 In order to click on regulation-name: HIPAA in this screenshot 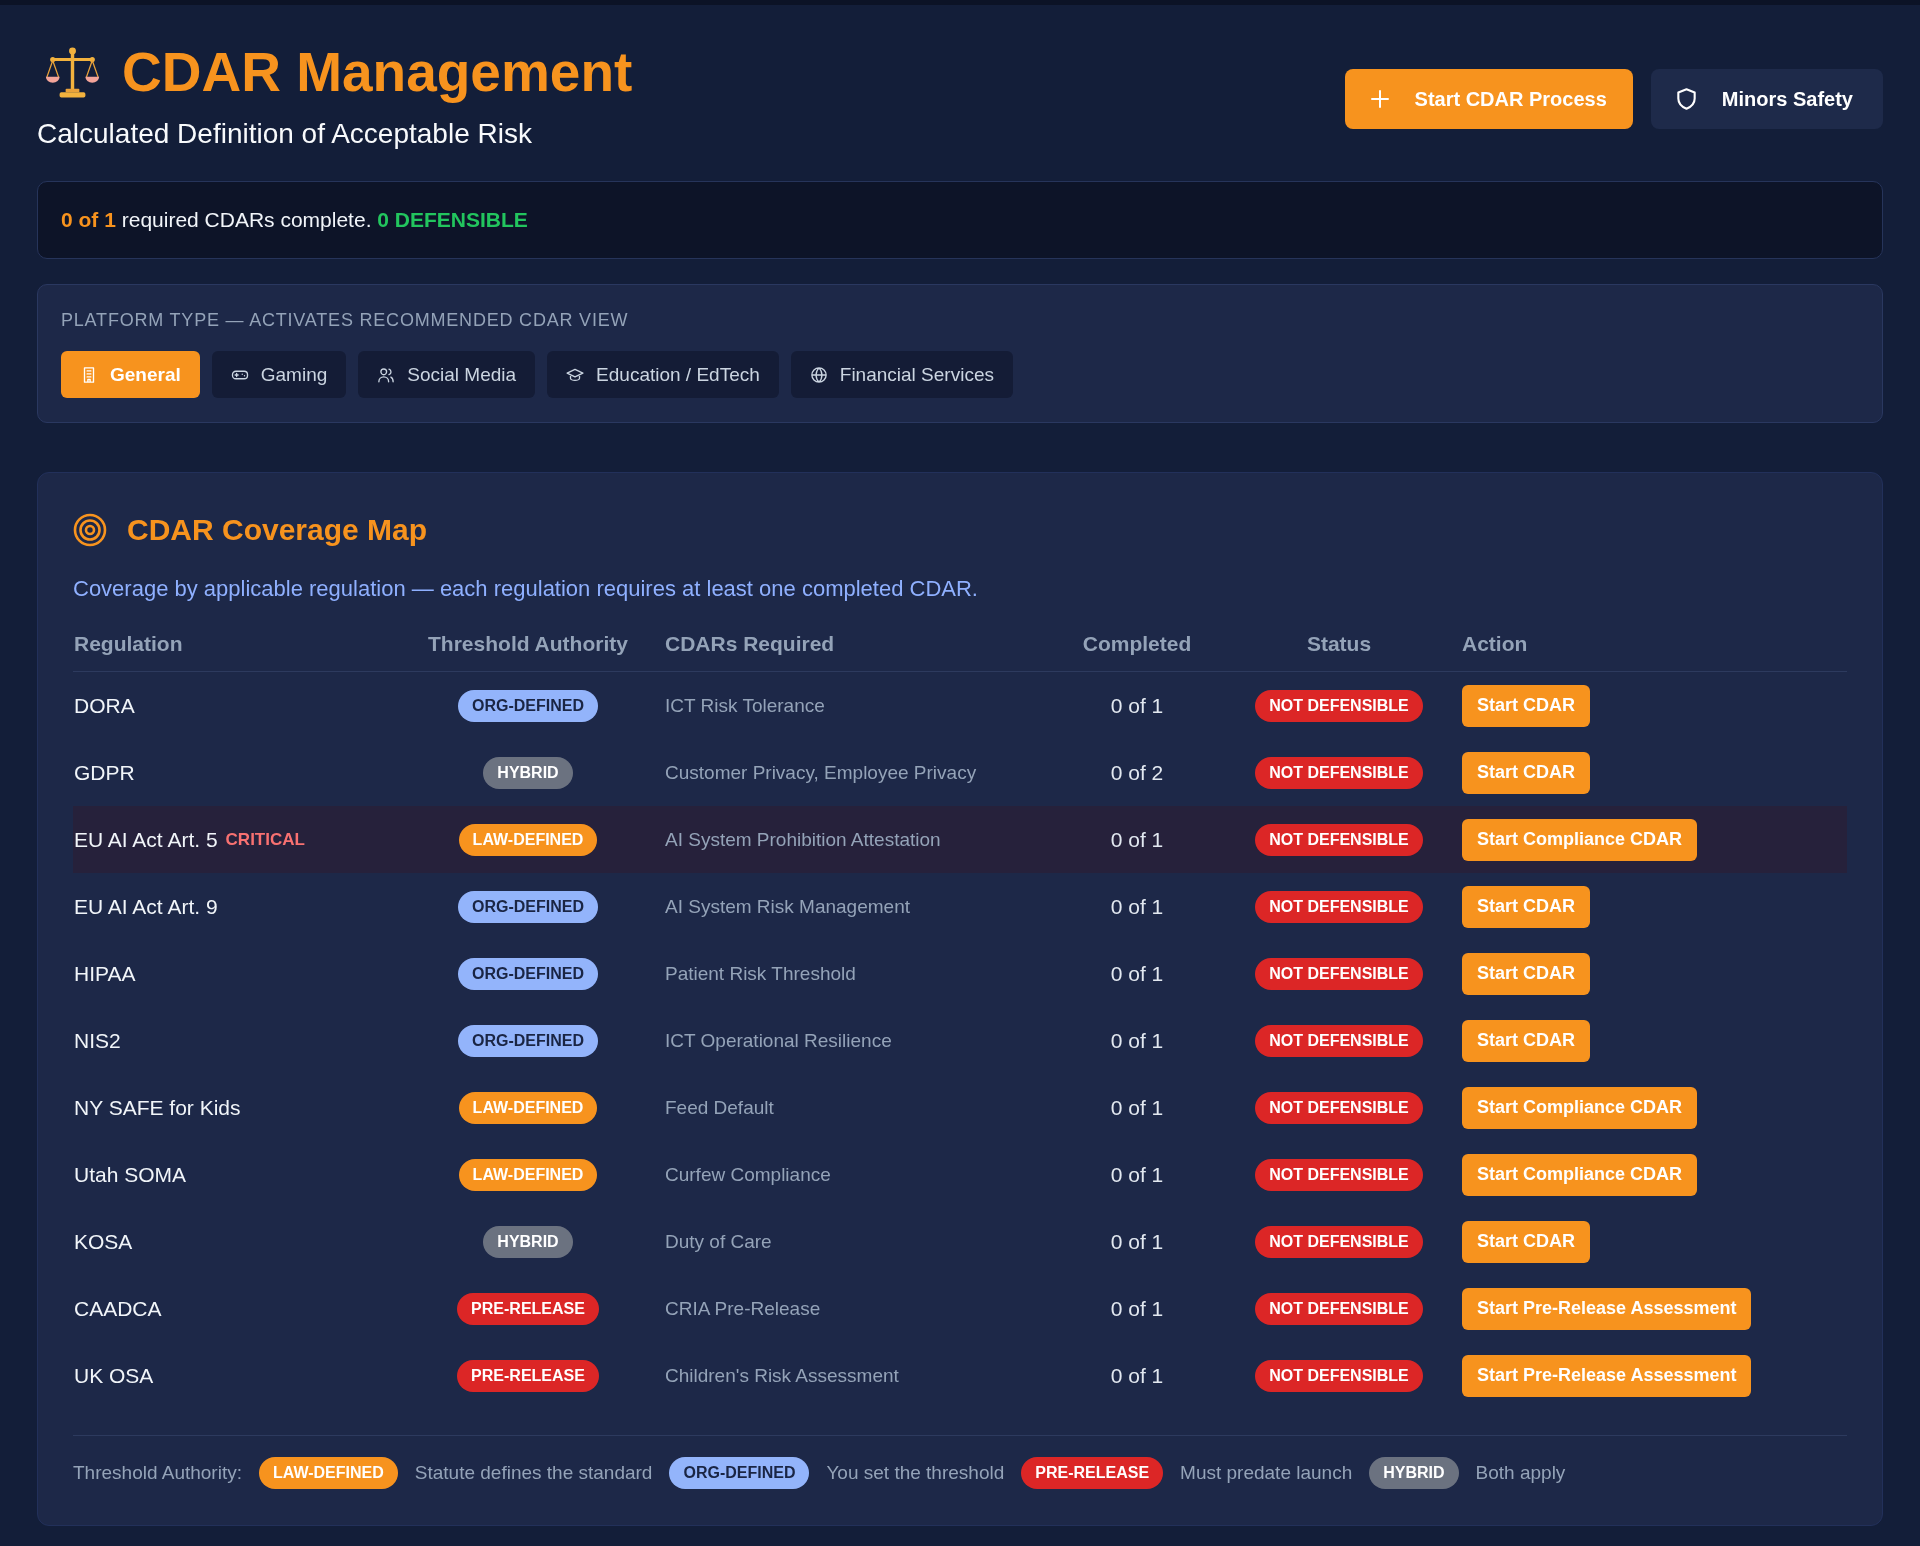, I will do `click(105, 973)`.